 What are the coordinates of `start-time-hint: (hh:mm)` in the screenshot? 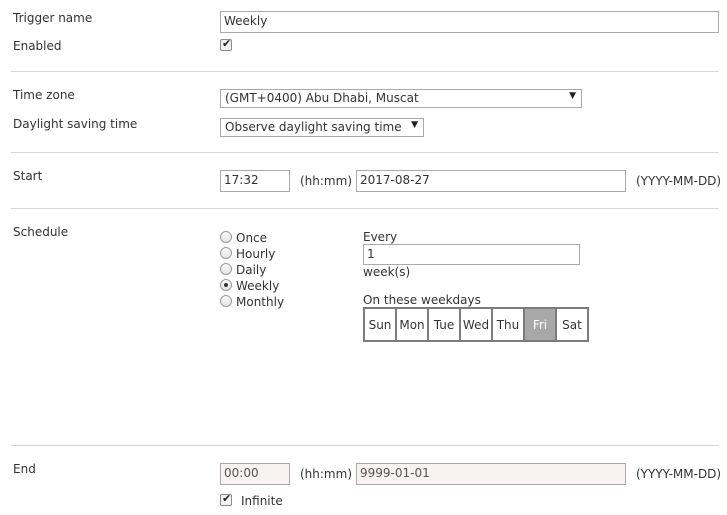 It's located at (326, 181).